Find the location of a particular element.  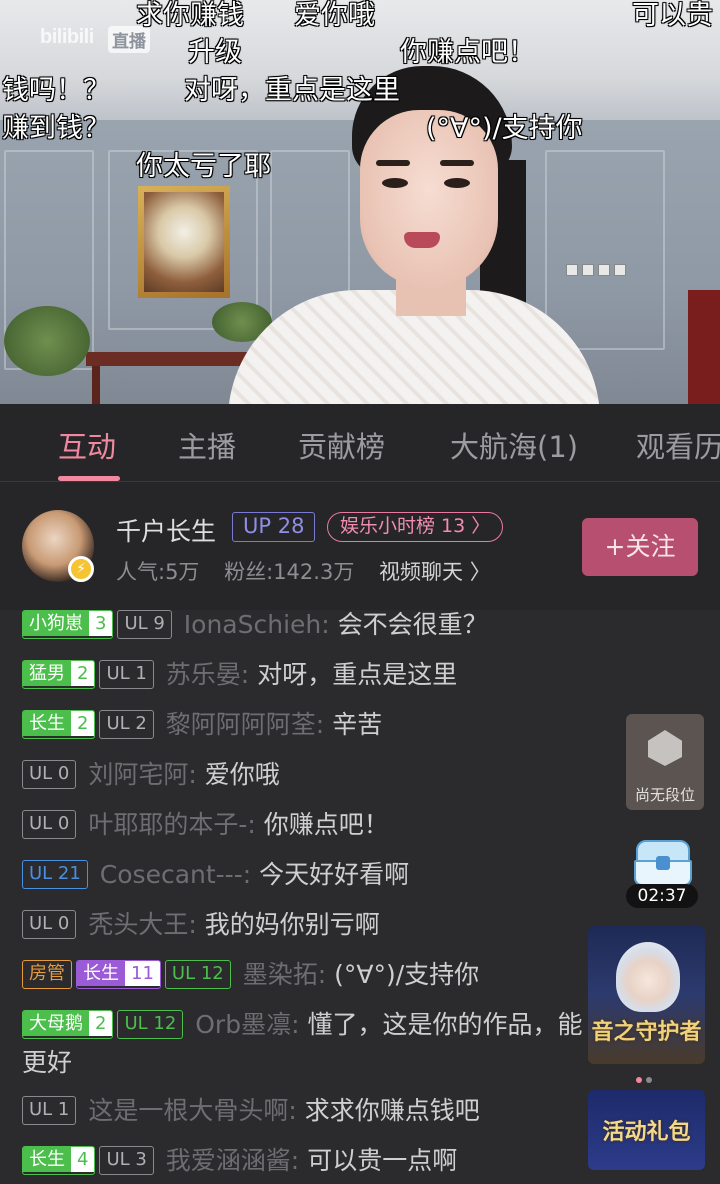

chat-message: 小狗崽 3 UL 9 IonaSchieh: 会不会很重？ is located at coordinates (312, 625).